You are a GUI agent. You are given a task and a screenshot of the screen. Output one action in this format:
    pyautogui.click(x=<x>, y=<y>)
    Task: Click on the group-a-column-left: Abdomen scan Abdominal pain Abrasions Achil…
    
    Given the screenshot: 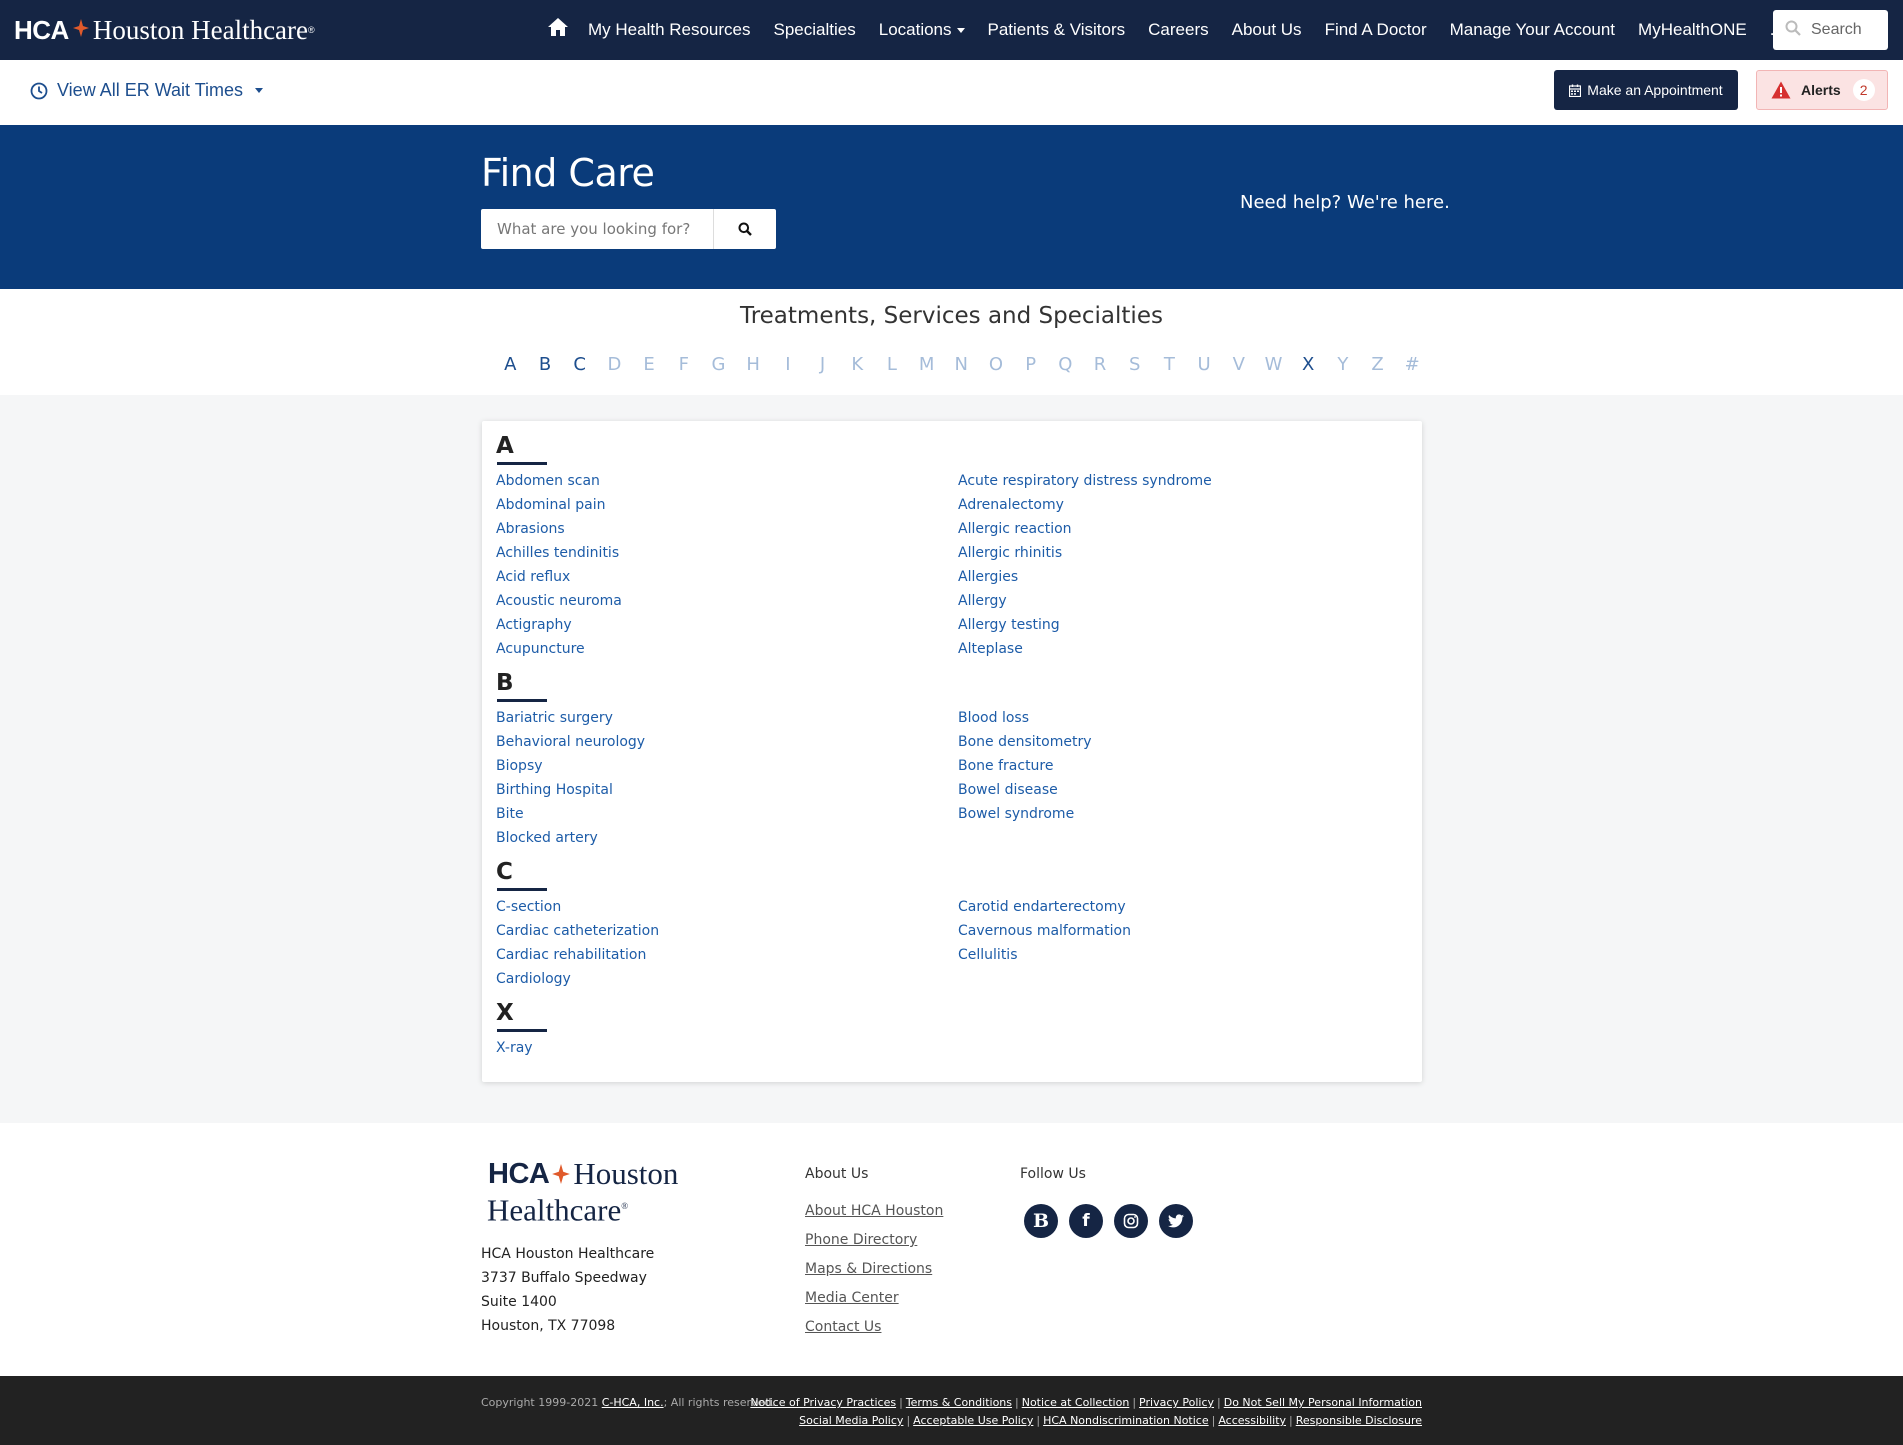 What is the action you would take?
    pyautogui.click(x=559, y=565)
    